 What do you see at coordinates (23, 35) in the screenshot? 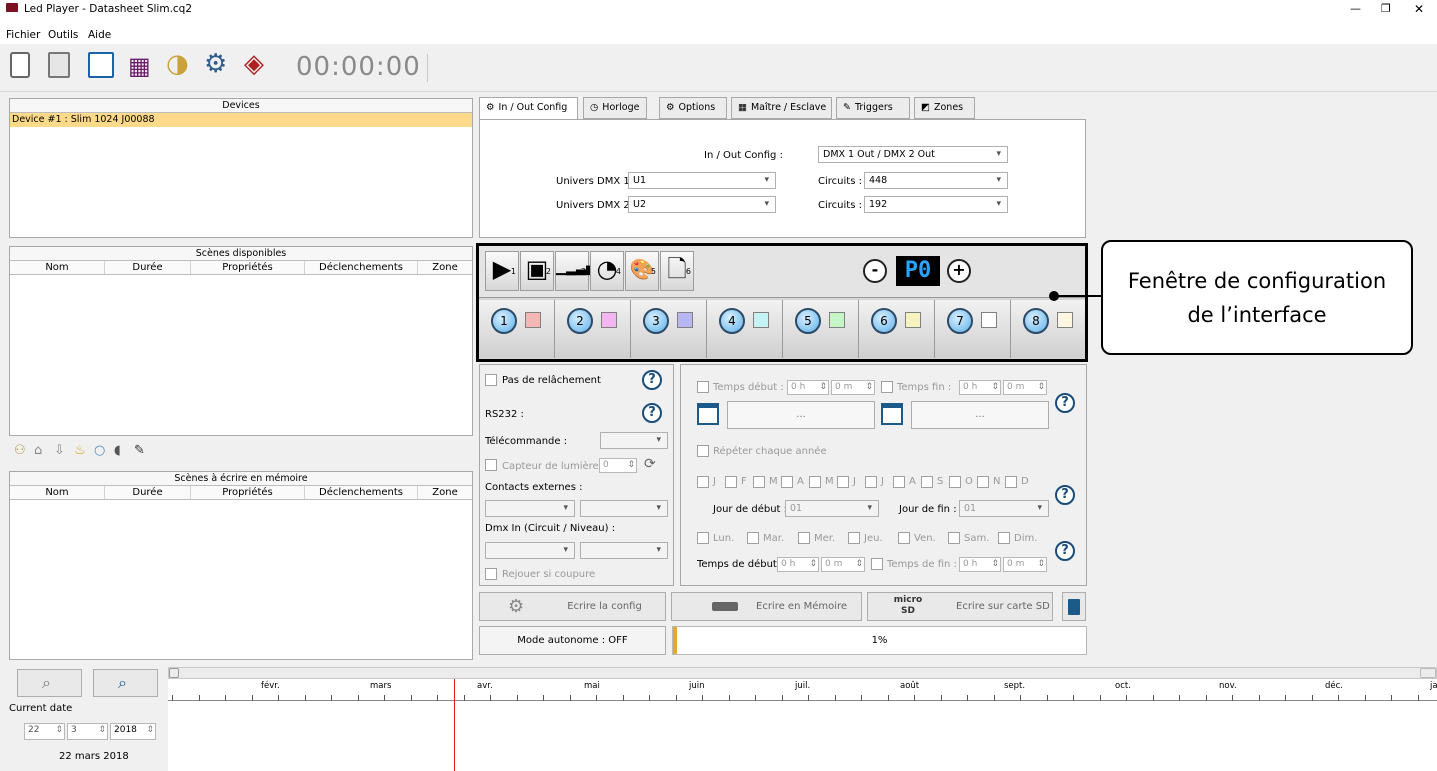
I see `menu-fichier: Fichier` at bounding box center [23, 35].